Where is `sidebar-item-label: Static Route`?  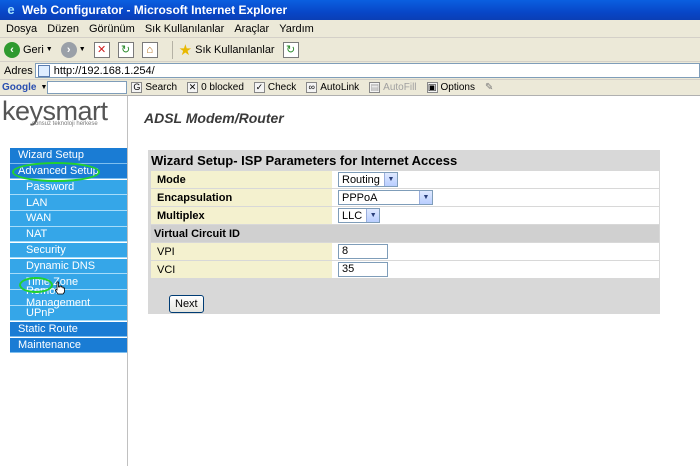 sidebar-item-label: Static Route is located at coordinates (48, 329).